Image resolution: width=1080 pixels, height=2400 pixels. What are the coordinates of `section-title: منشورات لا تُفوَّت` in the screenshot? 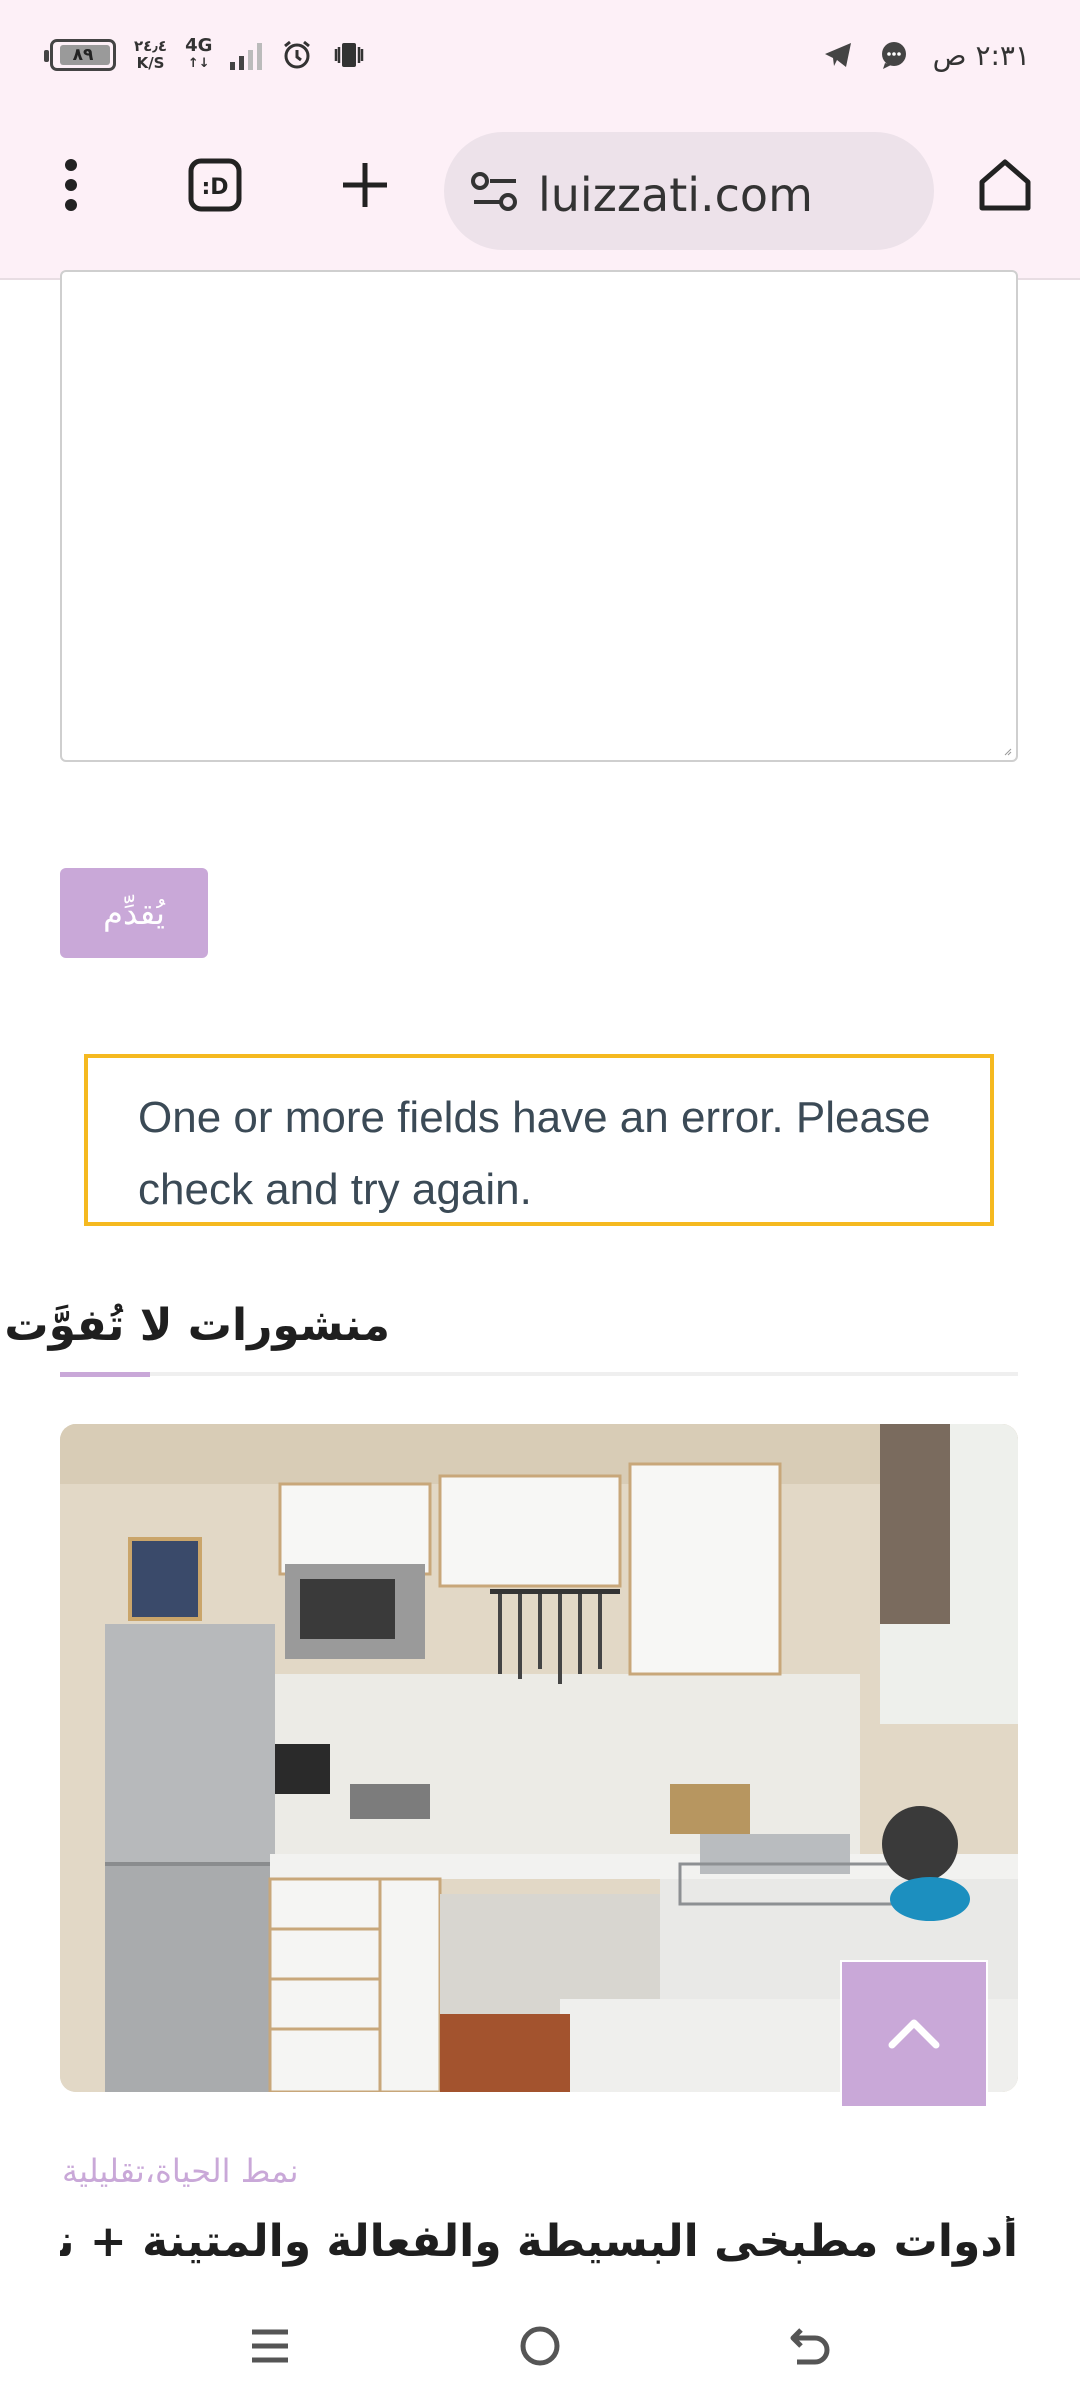 It's located at (197, 1325).